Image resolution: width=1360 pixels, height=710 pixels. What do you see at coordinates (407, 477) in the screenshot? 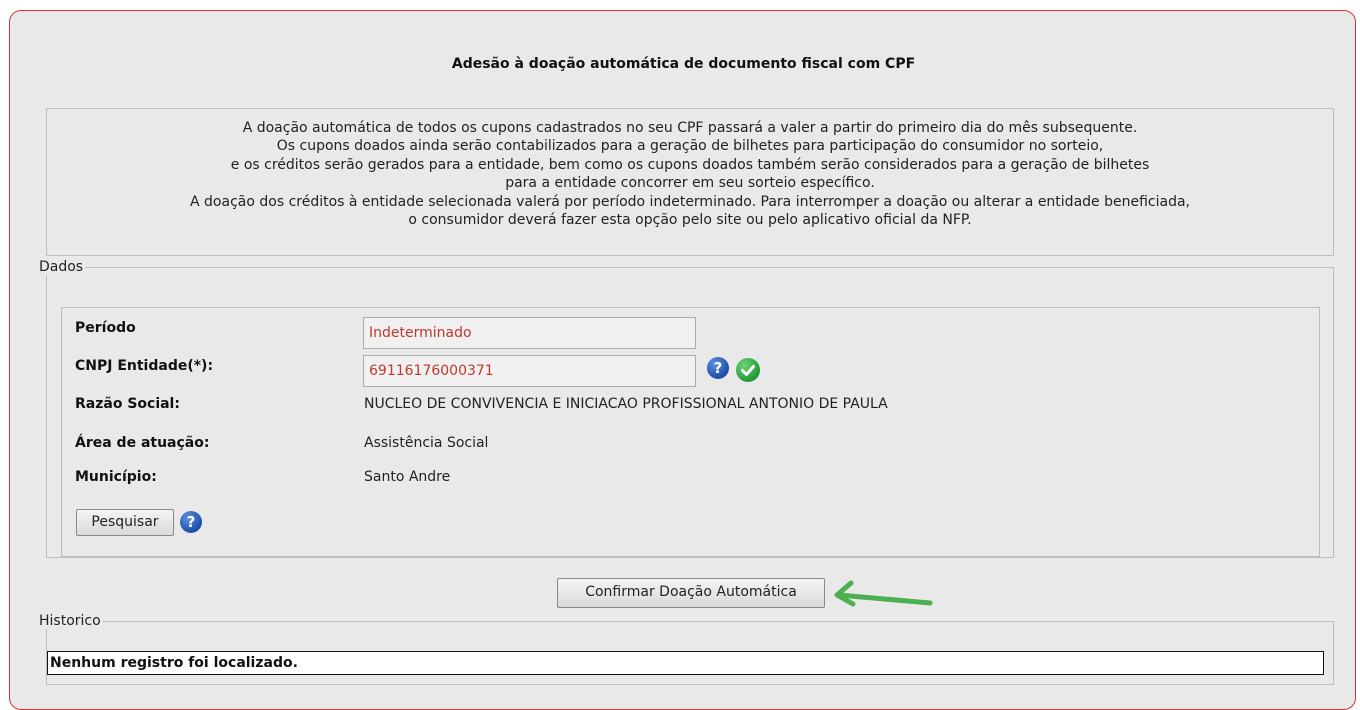
I see `municipio-value: Santo Andre` at bounding box center [407, 477].